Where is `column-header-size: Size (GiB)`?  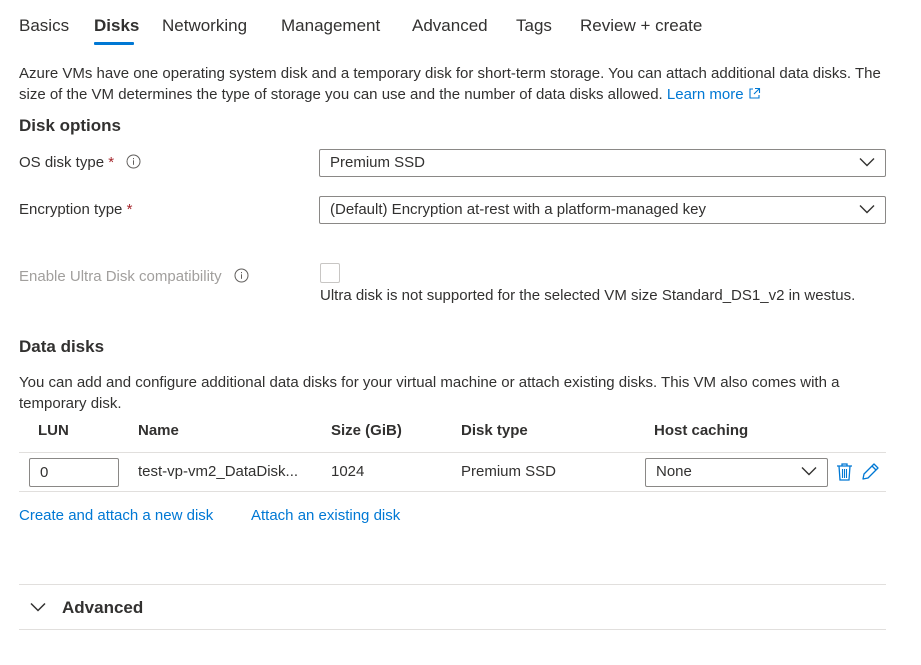 column-header-size: Size (GiB) is located at coordinates (366, 430).